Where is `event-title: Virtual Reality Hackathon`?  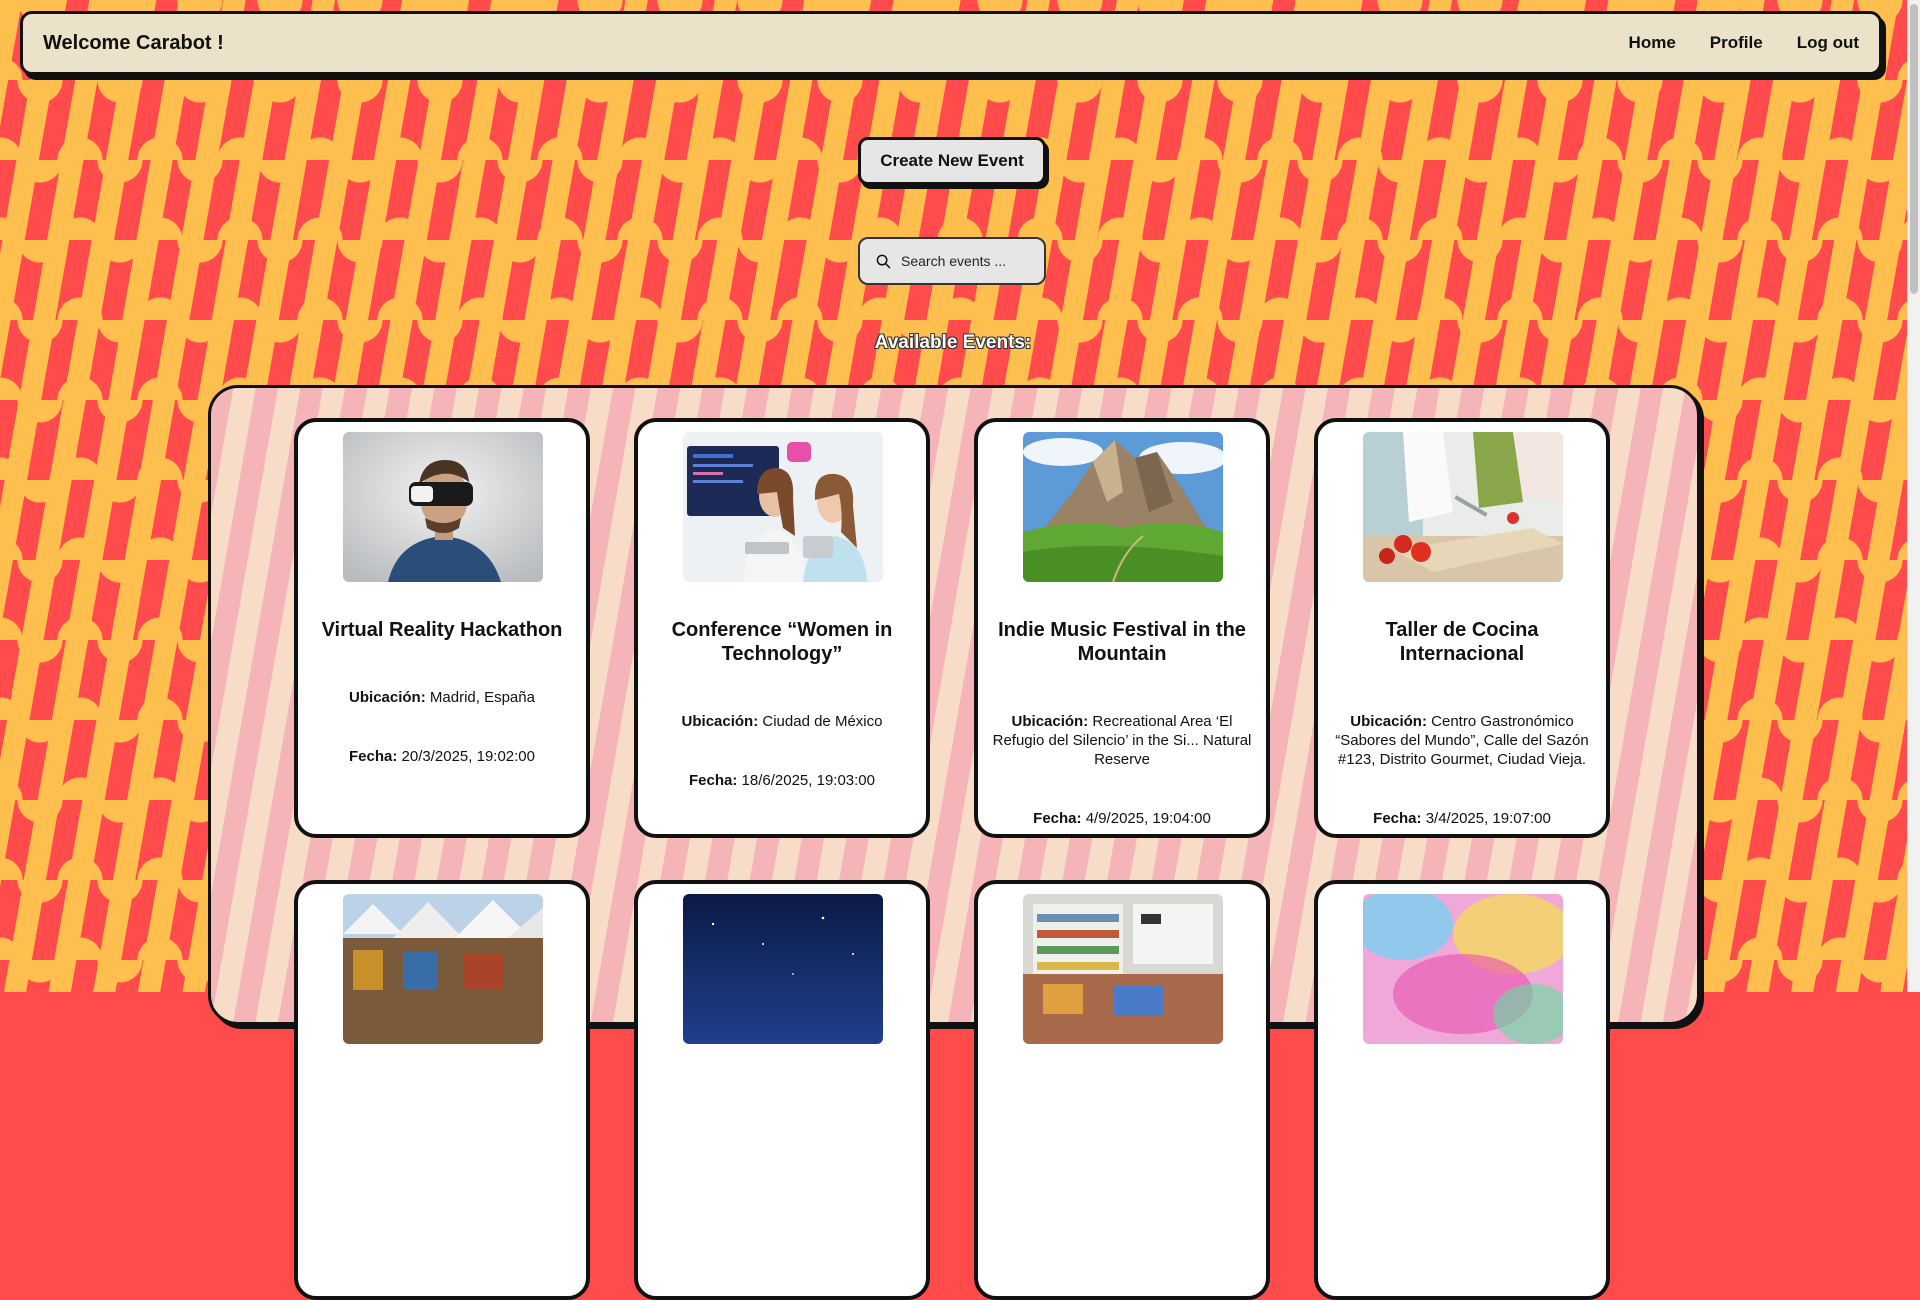
event-title: Virtual Reality Hackathon is located at coordinates (442, 630).